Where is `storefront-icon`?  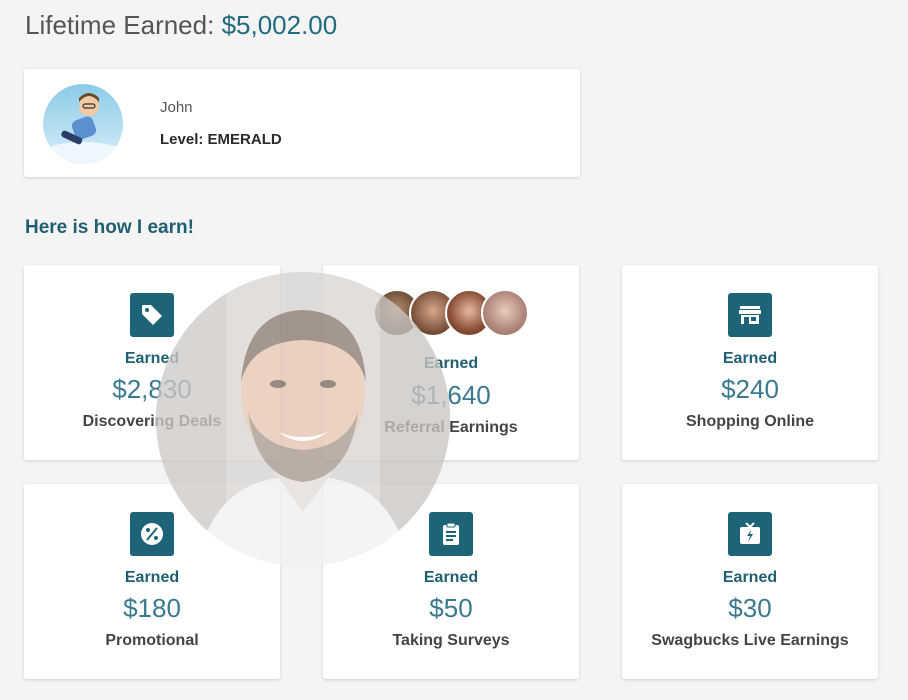 storefront-icon is located at coordinates (750, 315).